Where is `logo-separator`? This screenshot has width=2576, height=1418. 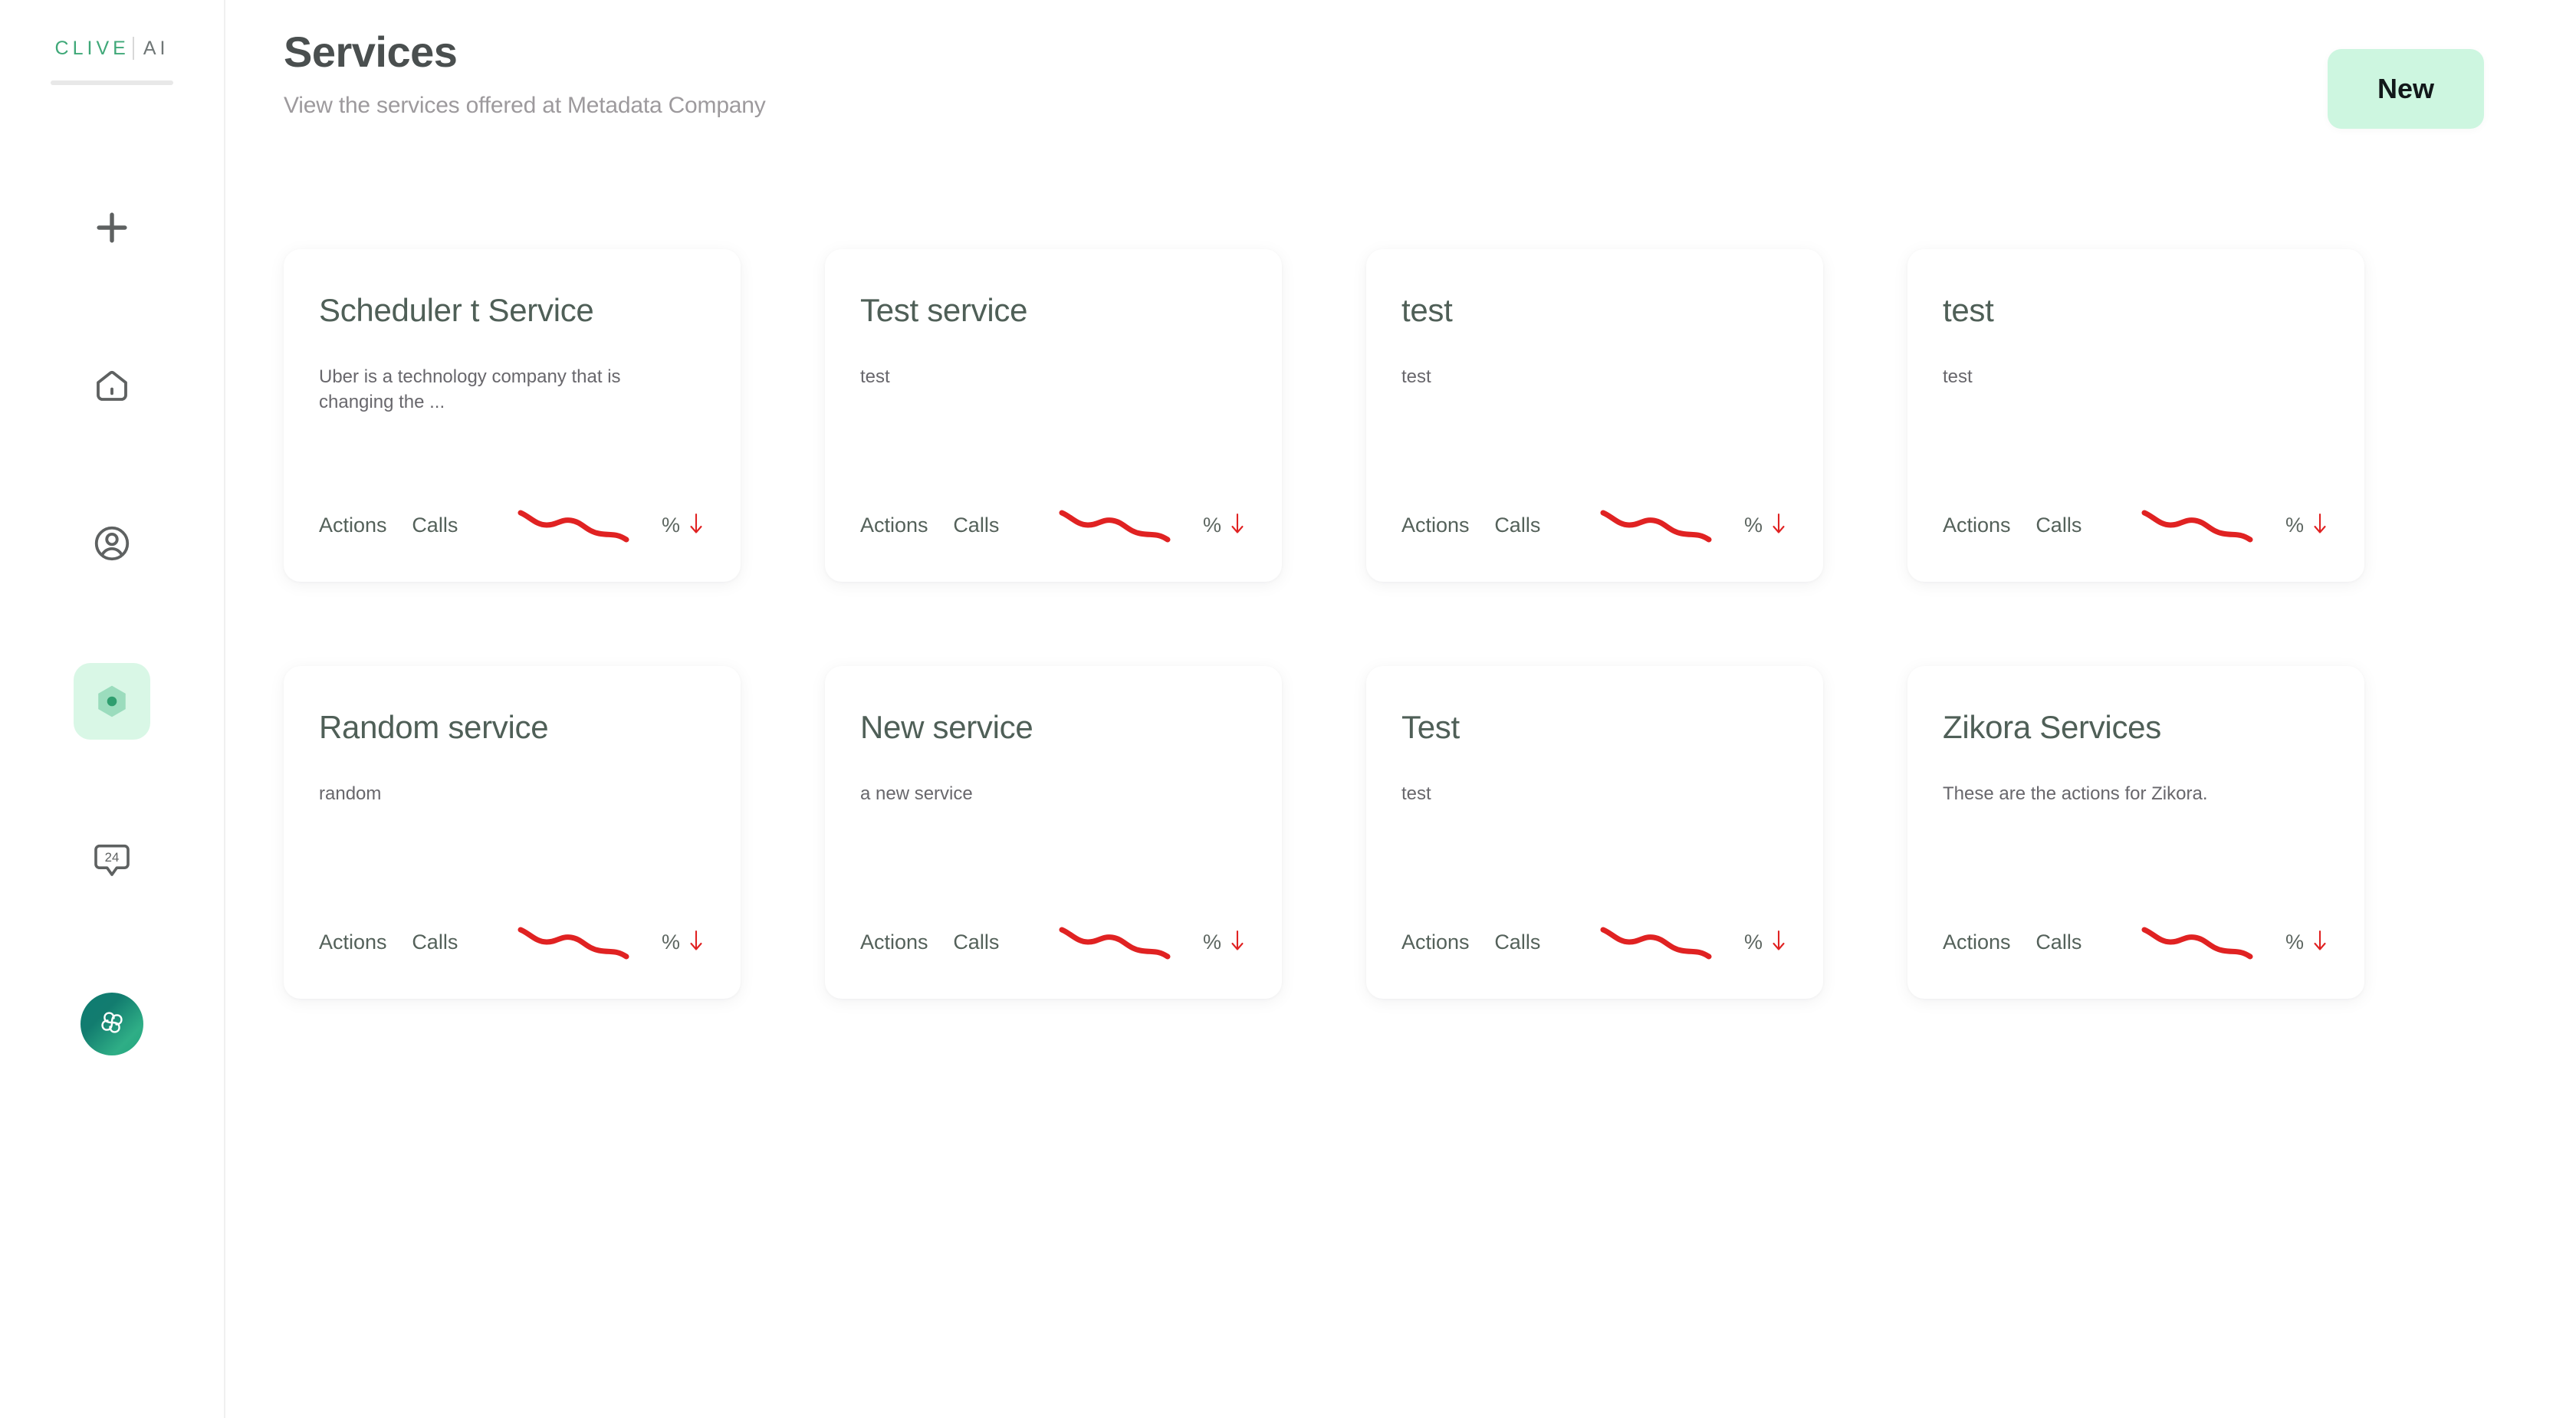 logo-separator is located at coordinates (133, 48).